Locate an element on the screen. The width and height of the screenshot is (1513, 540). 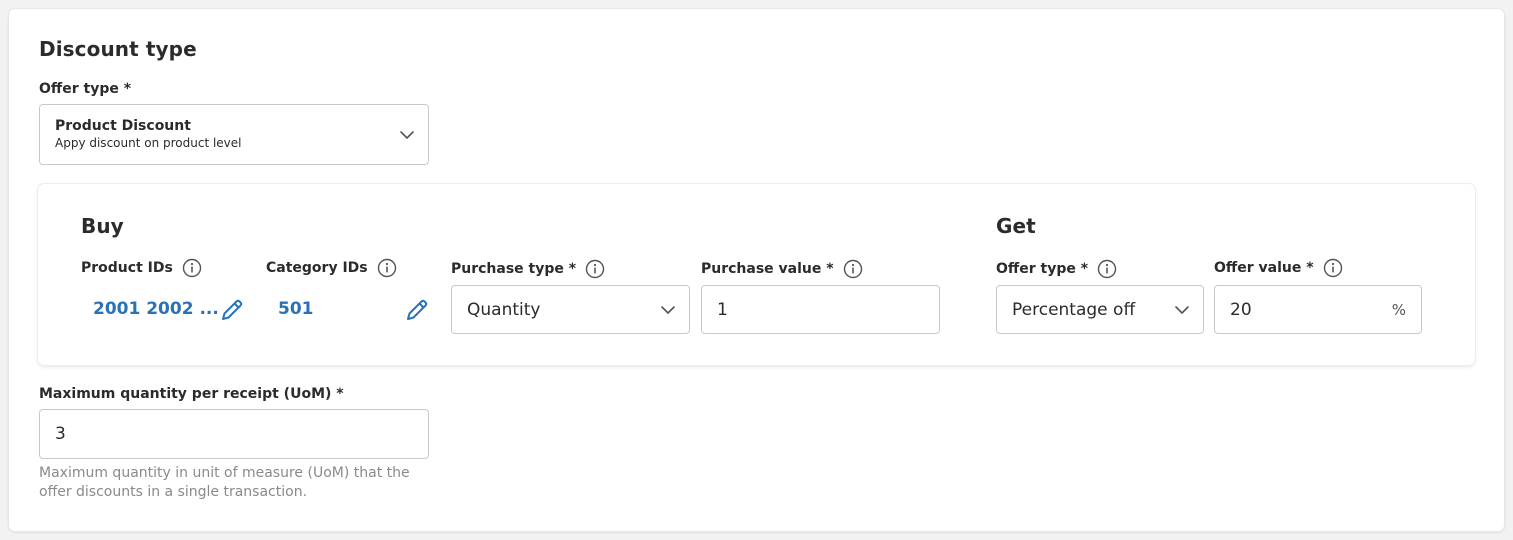
category-ids-label: Category IDs is located at coordinates (317, 268).